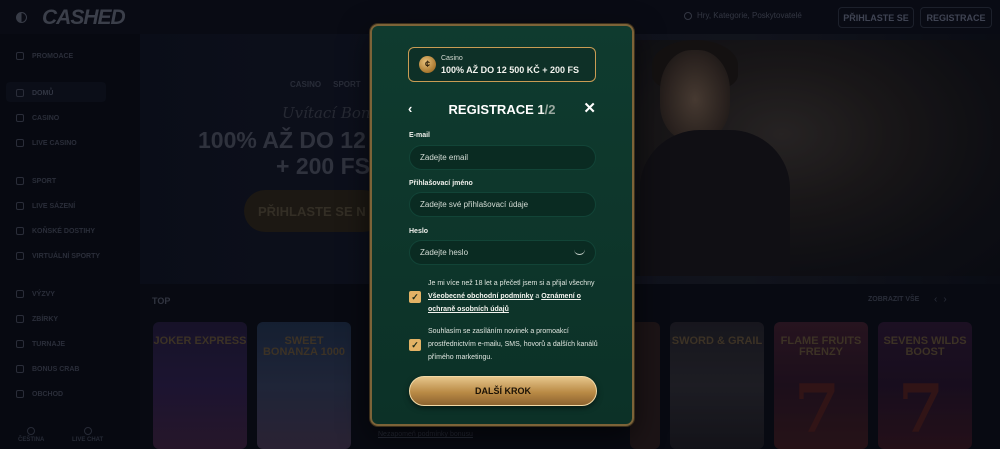 This screenshot has height=449, width=1000. What do you see at coordinates (419, 231) in the screenshot?
I see `password-label: Heslo` at bounding box center [419, 231].